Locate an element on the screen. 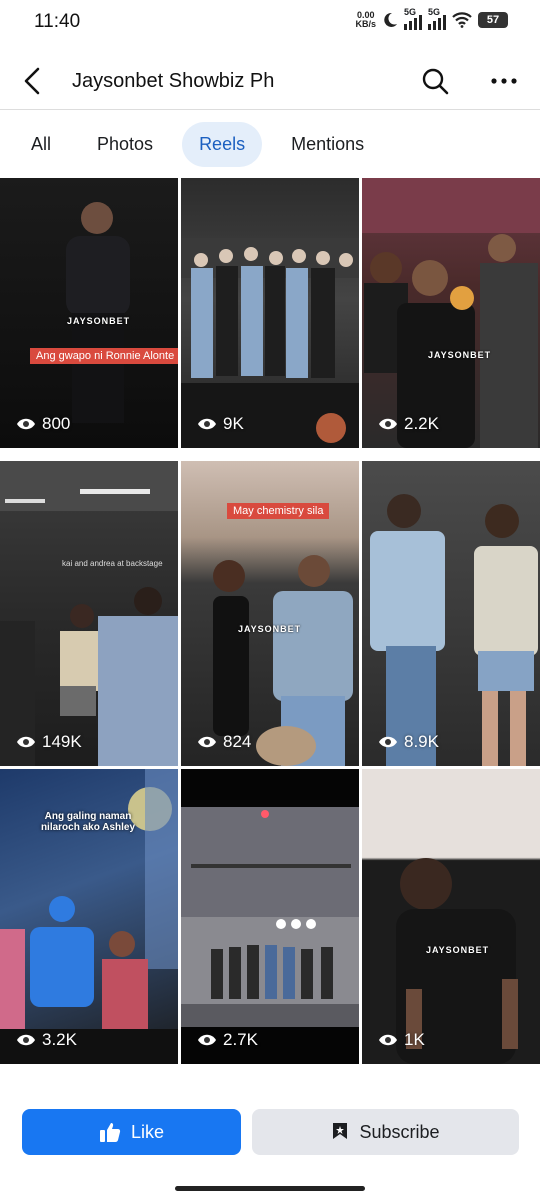 This screenshot has height=1199, width=540. view-count: 1K is located at coordinates (401, 1040).